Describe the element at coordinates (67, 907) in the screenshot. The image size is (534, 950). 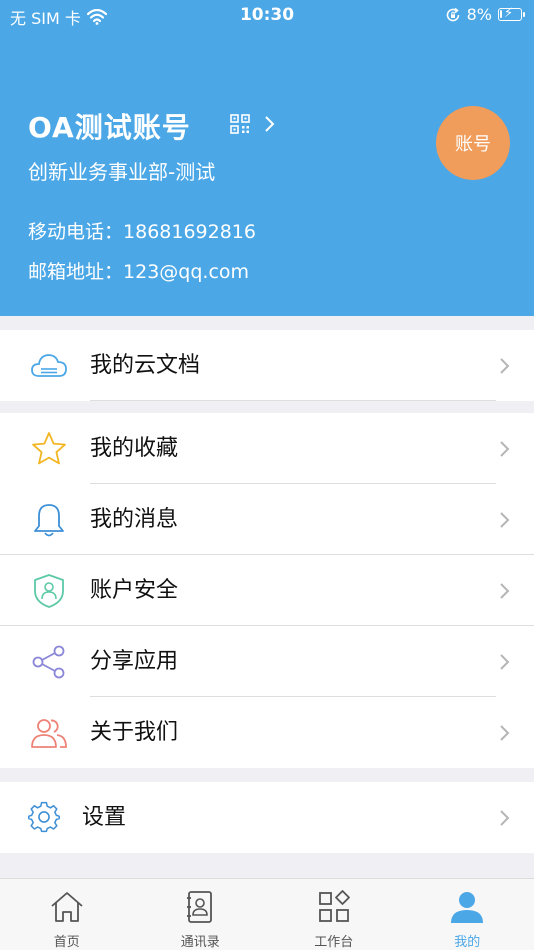
I see `home-icon` at that location.